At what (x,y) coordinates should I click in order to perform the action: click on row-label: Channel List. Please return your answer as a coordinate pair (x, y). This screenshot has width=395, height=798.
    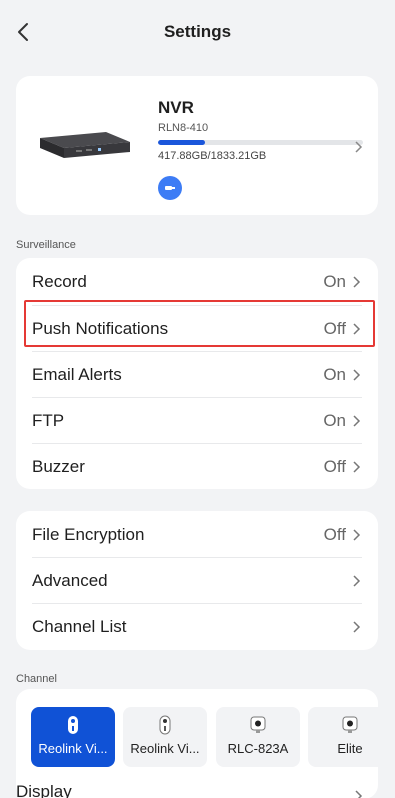
    Looking at the image, I should click on (79, 626).